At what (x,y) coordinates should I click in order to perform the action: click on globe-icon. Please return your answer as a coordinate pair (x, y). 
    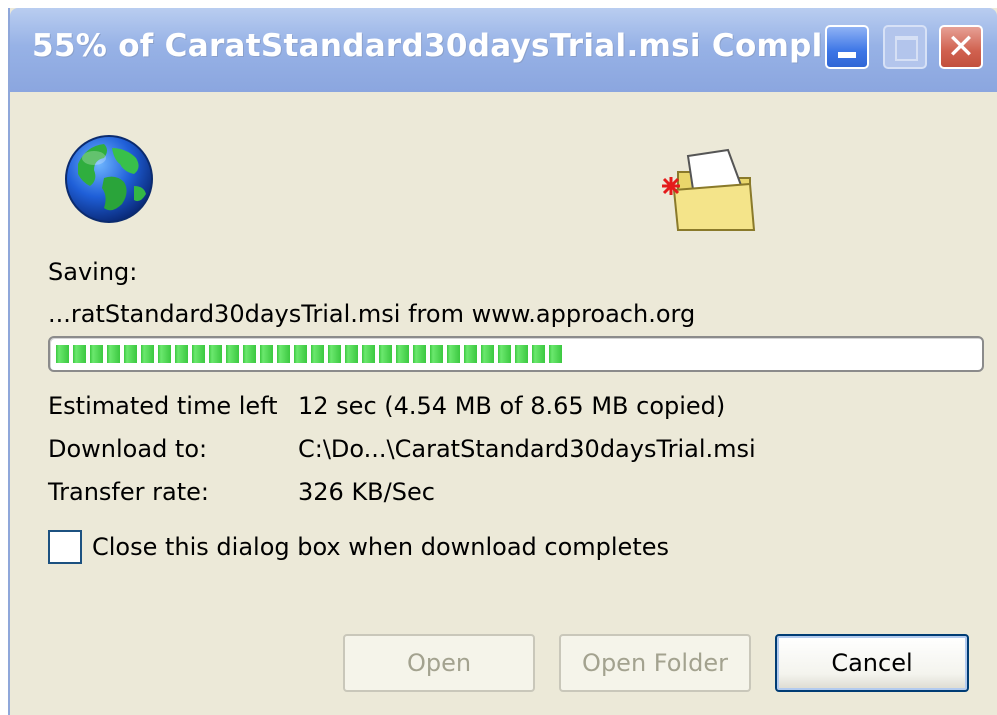
    Looking at the image, I should click on (109, 179).